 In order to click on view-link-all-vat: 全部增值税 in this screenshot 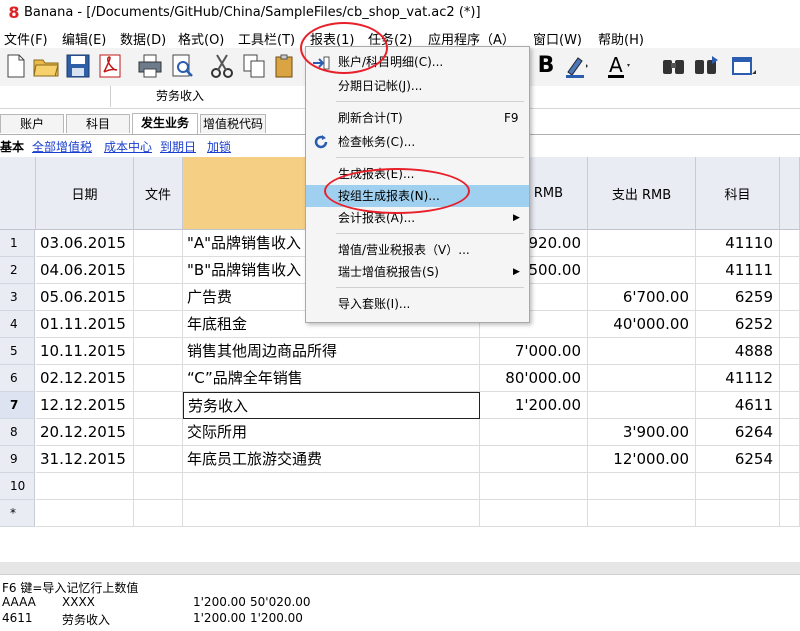, I will do `click(62, 146)`.